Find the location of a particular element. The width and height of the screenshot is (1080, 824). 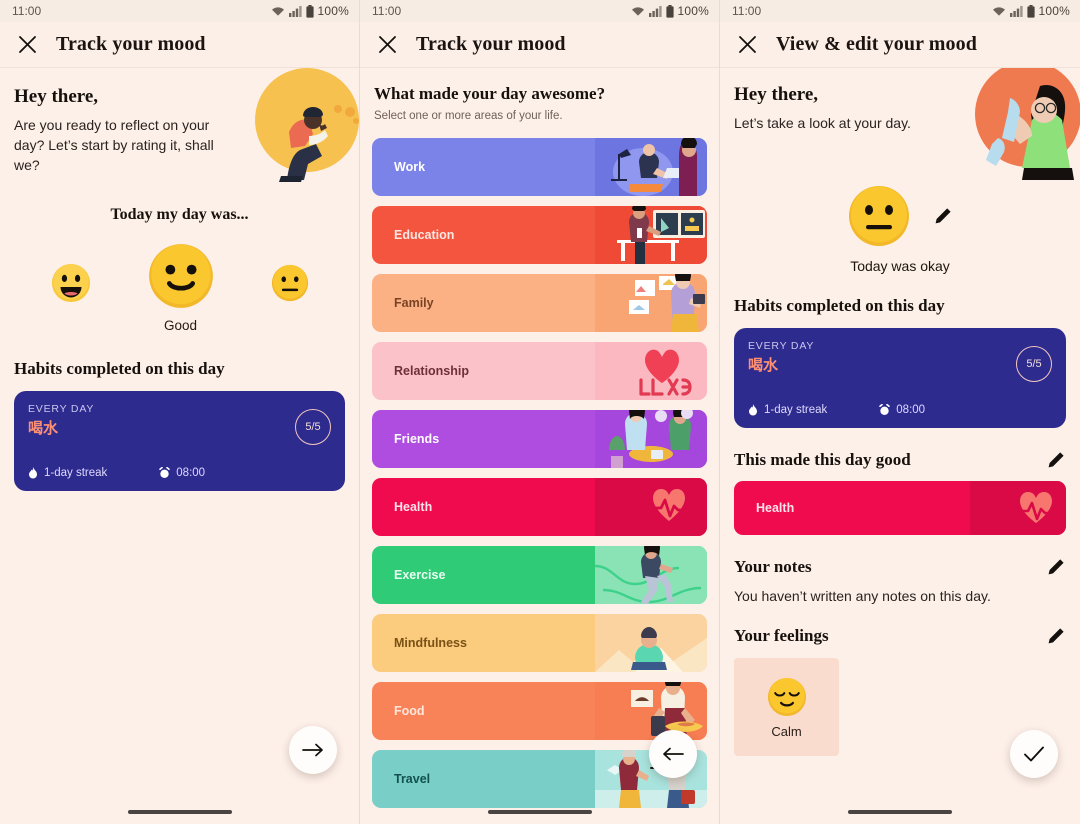

habit-frequency: EVERY DAY is located at coordinates (61, 408).